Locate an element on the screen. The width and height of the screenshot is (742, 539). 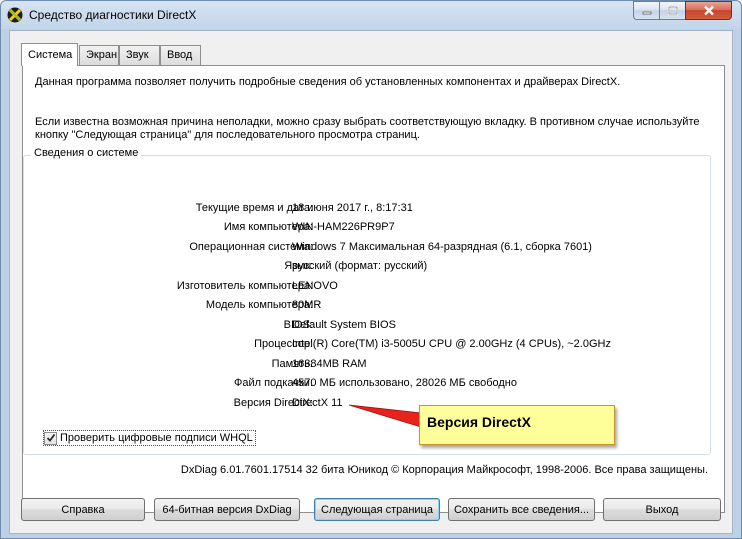
directx-version-callout: Версия DirectX is located at coordinates (517, 425).